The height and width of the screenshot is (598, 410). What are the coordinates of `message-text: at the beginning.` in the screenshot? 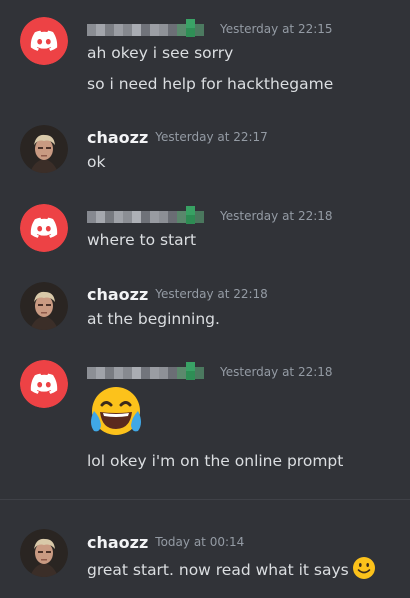 It's located at (153, 319).